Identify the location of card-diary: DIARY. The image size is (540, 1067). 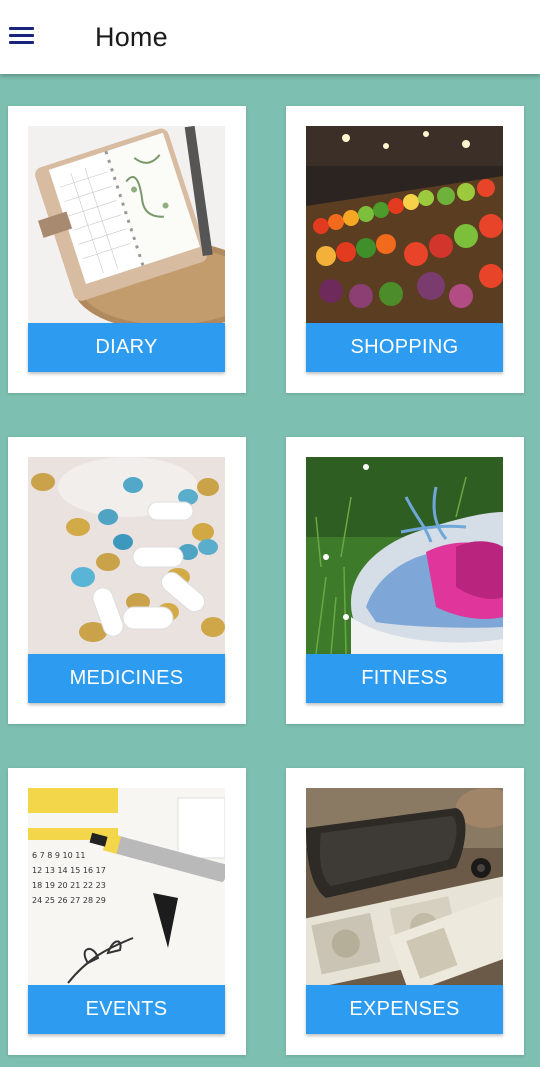
(127, 249).